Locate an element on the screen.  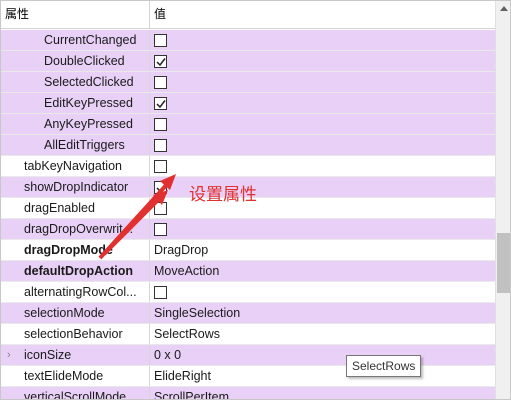
annotation-label: 设置属性 is located at coordinates (223, 194).